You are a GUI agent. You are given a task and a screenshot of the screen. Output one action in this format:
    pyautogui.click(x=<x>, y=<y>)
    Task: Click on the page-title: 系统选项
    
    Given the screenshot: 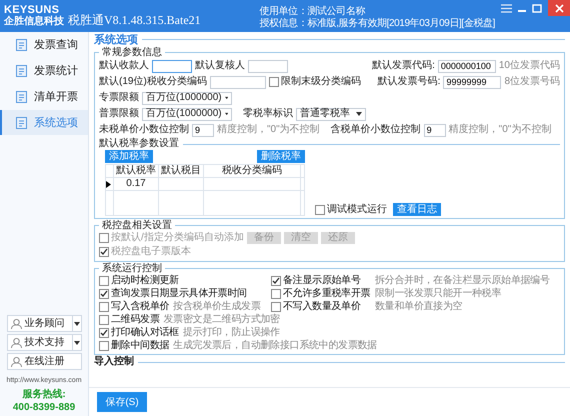 What is the action you would take?
    pyautogui.click(x=116, y=40)
    